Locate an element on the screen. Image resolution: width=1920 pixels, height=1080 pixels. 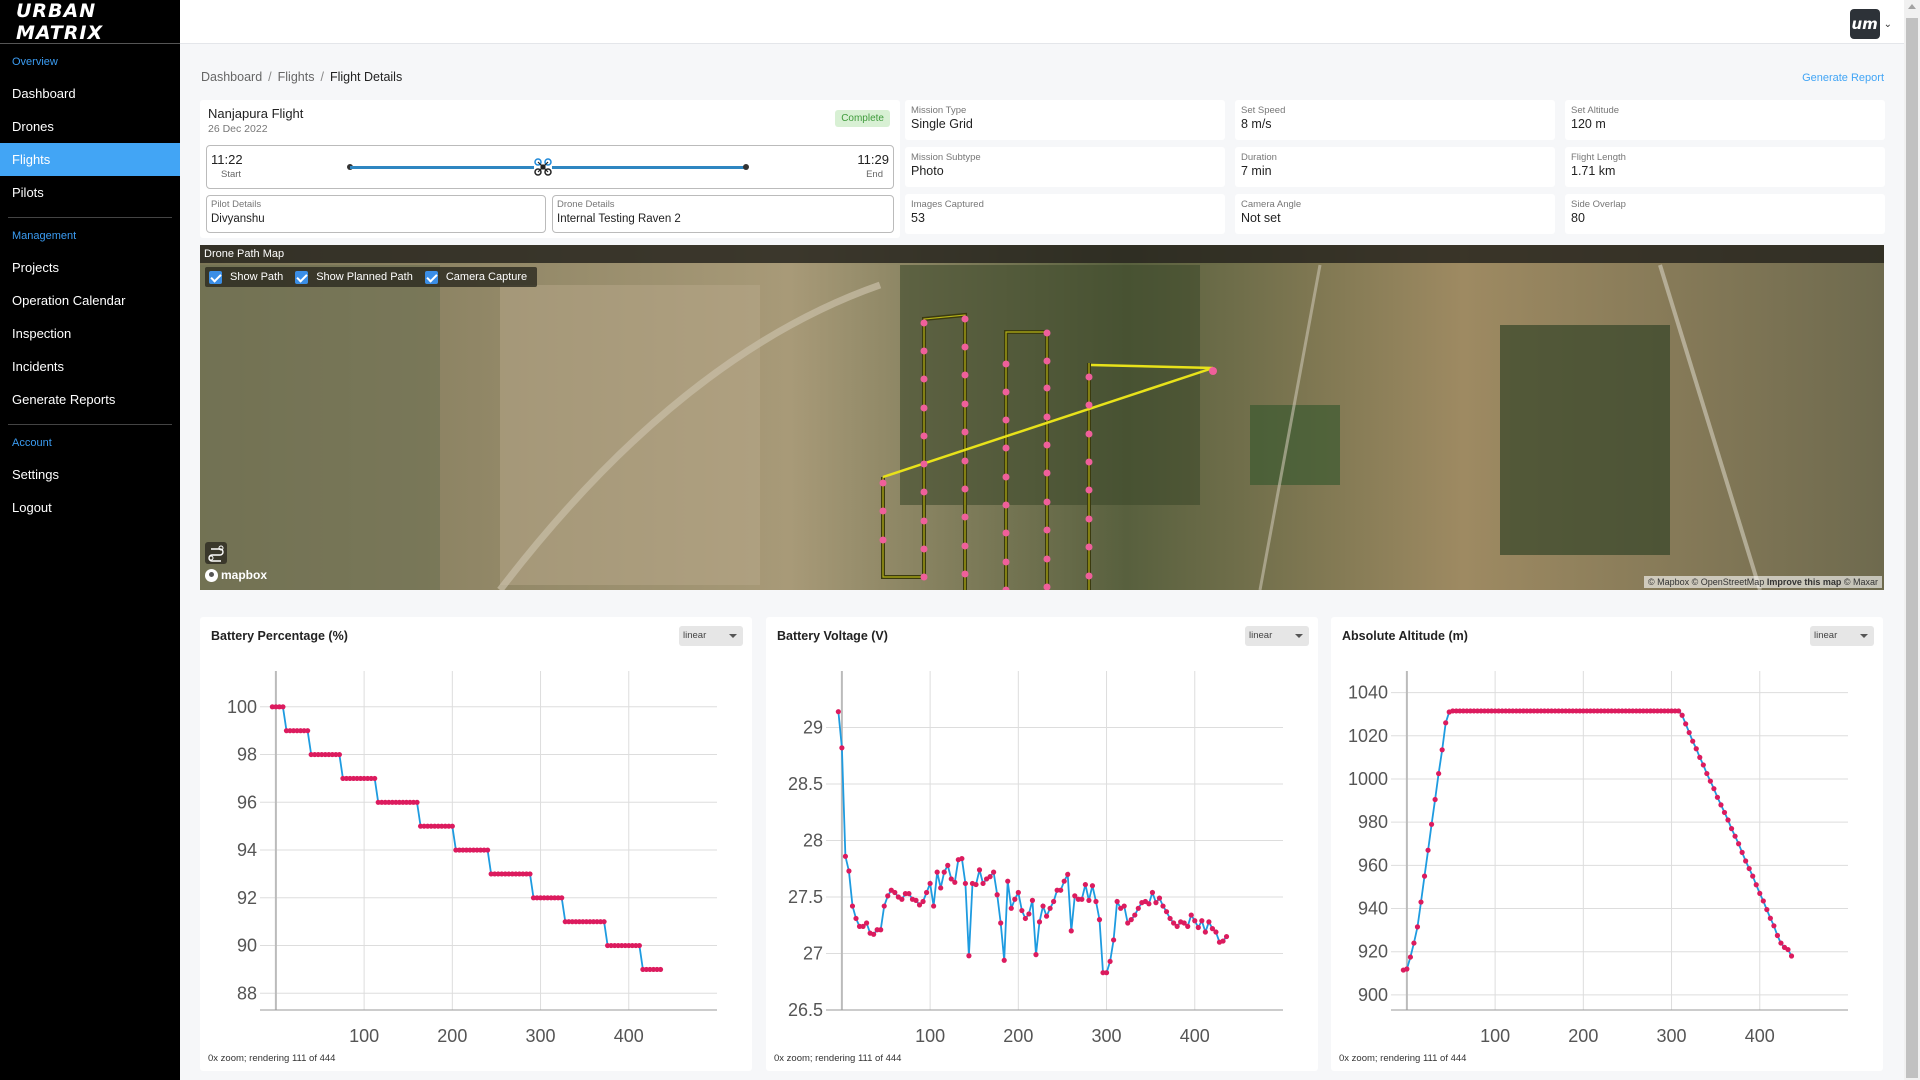
chevron-down-icon: ⌄ is located at coordinates (1888, 24).